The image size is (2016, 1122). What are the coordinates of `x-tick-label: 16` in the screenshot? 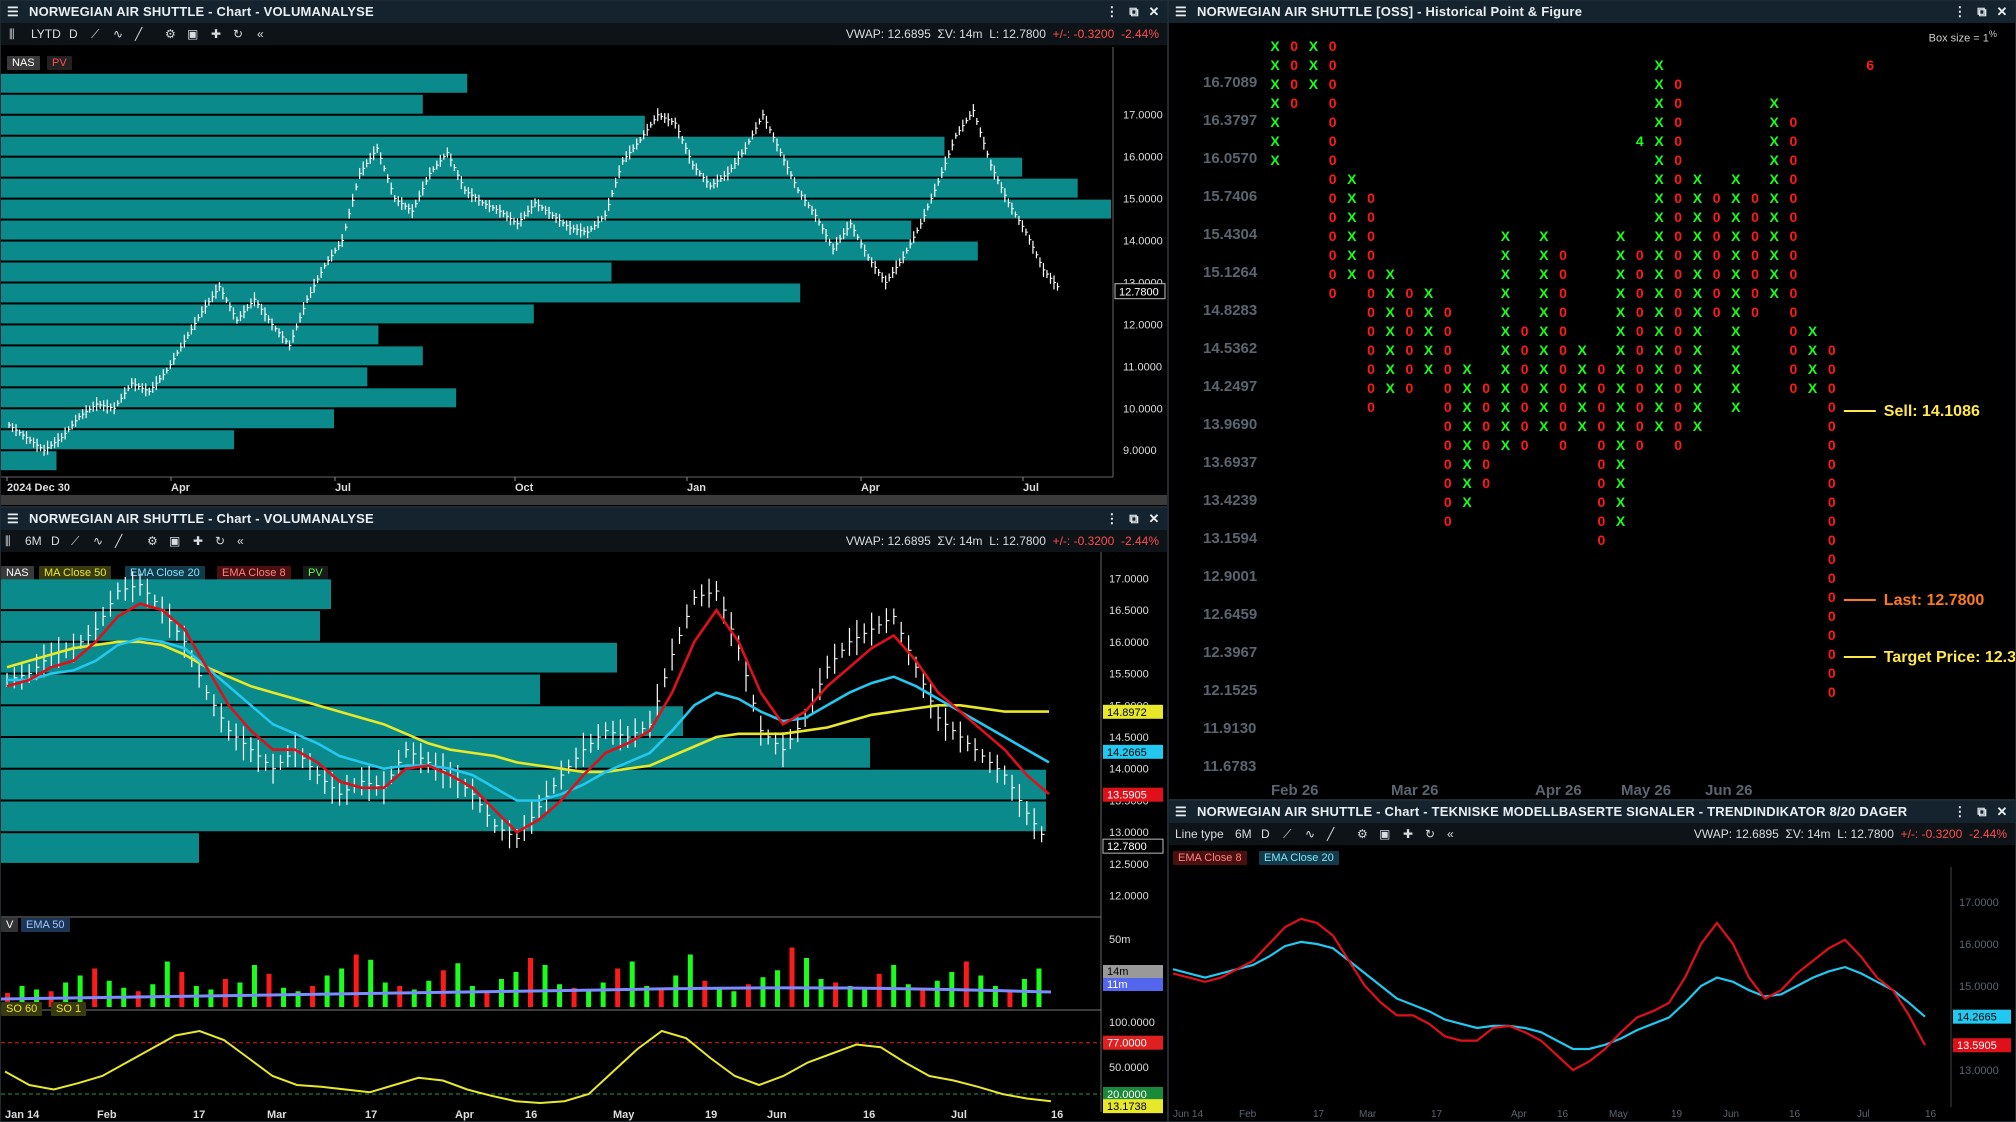 It's located at (1795, 1114).